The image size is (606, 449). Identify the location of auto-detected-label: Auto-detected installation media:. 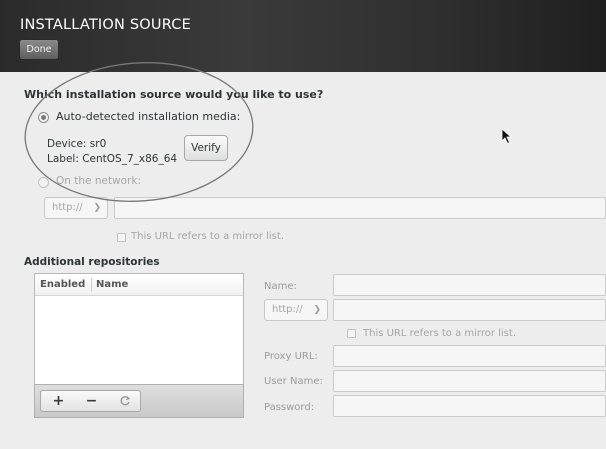
(148, 116).